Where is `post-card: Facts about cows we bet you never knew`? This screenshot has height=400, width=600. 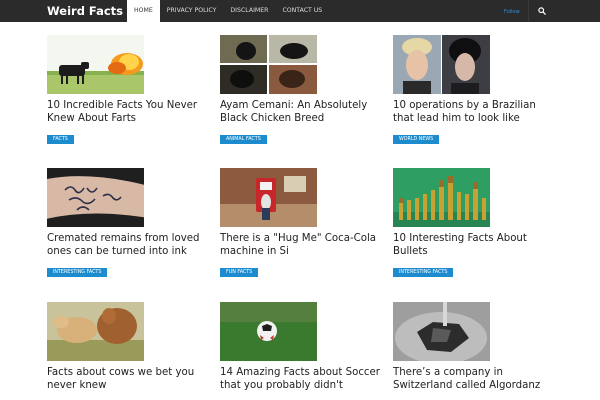 post-card: Facts about cows we bet you never knew is located at coordinates (127, 347).